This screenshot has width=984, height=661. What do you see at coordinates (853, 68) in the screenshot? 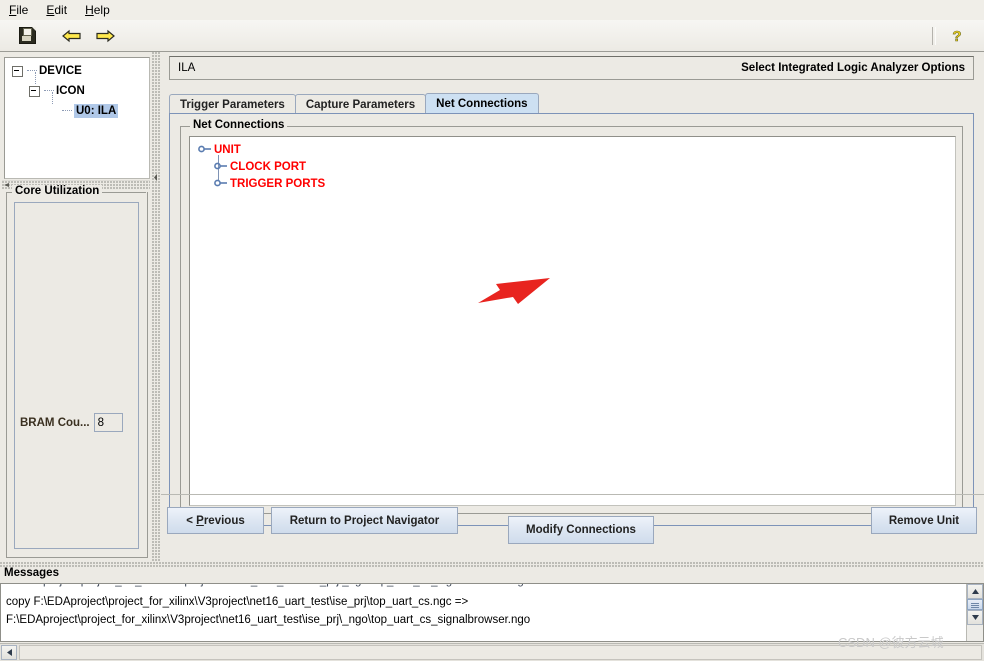
I see `ila-options-label: Select Integrated Logic Analyzer Options` at bounding box center [853, 68].